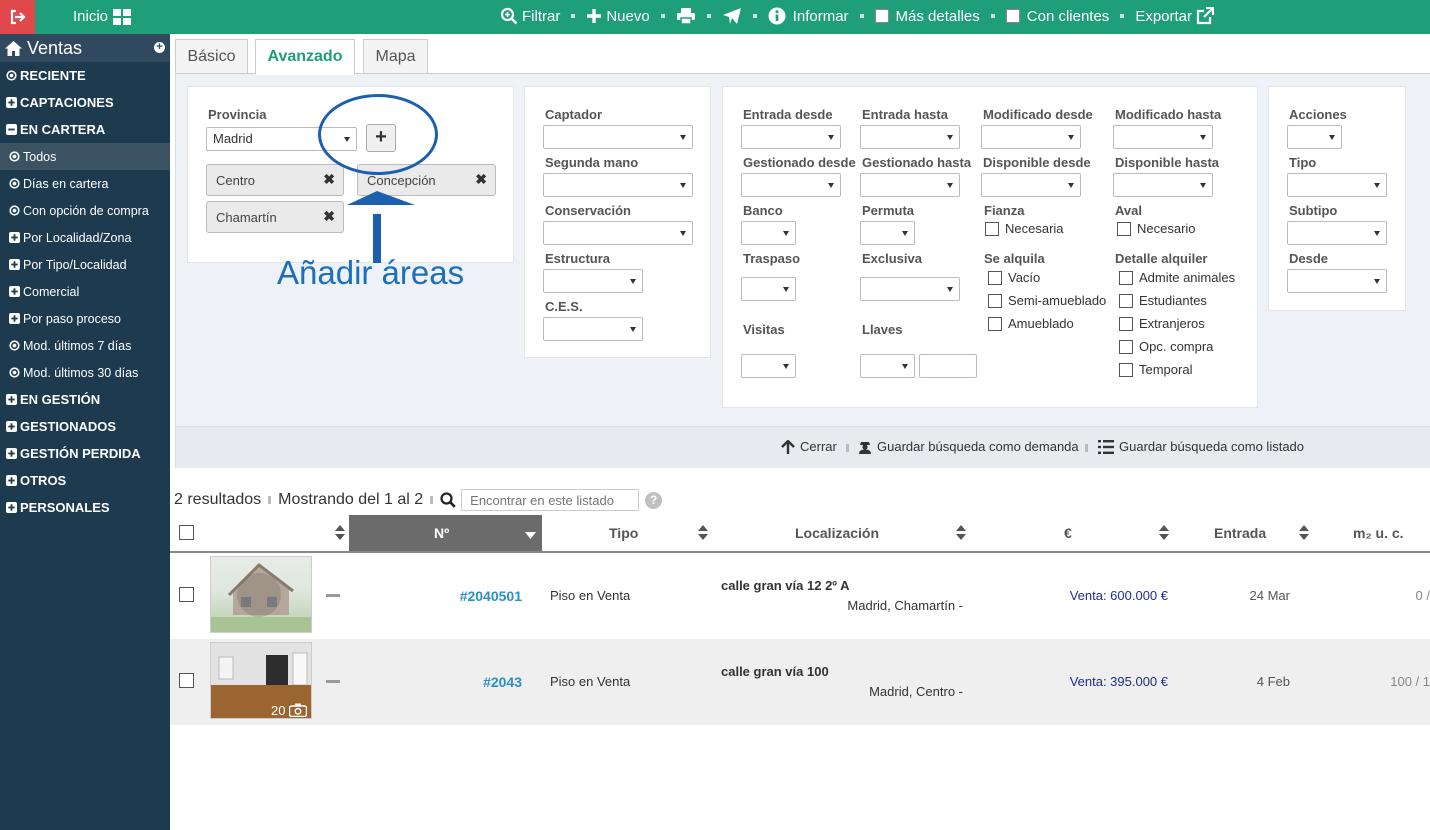 This screenshot has height=830, width=1430. Describe the element at coordinates (618, 233) in the screenshot. I see `conservacion-select` at that location.